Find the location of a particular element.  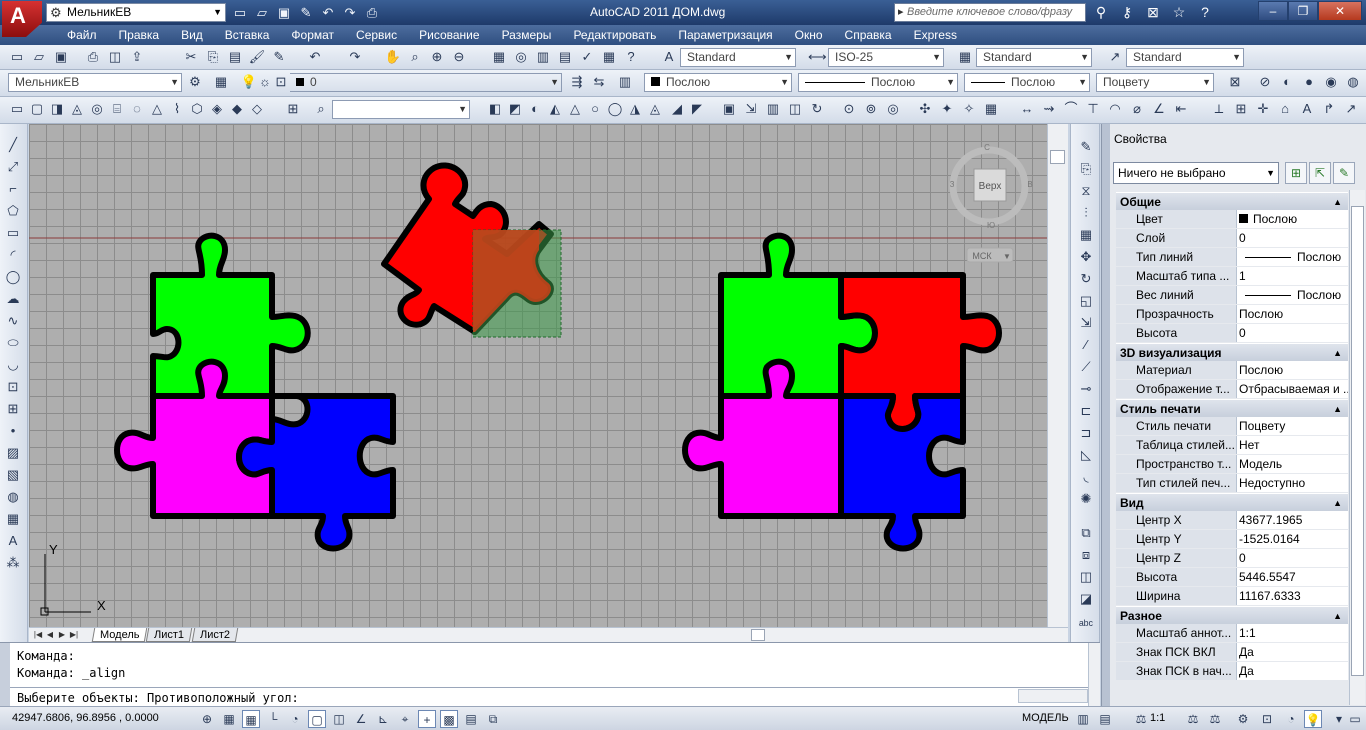

wedge-icon: ◢ is located at coordinates (677, 109).